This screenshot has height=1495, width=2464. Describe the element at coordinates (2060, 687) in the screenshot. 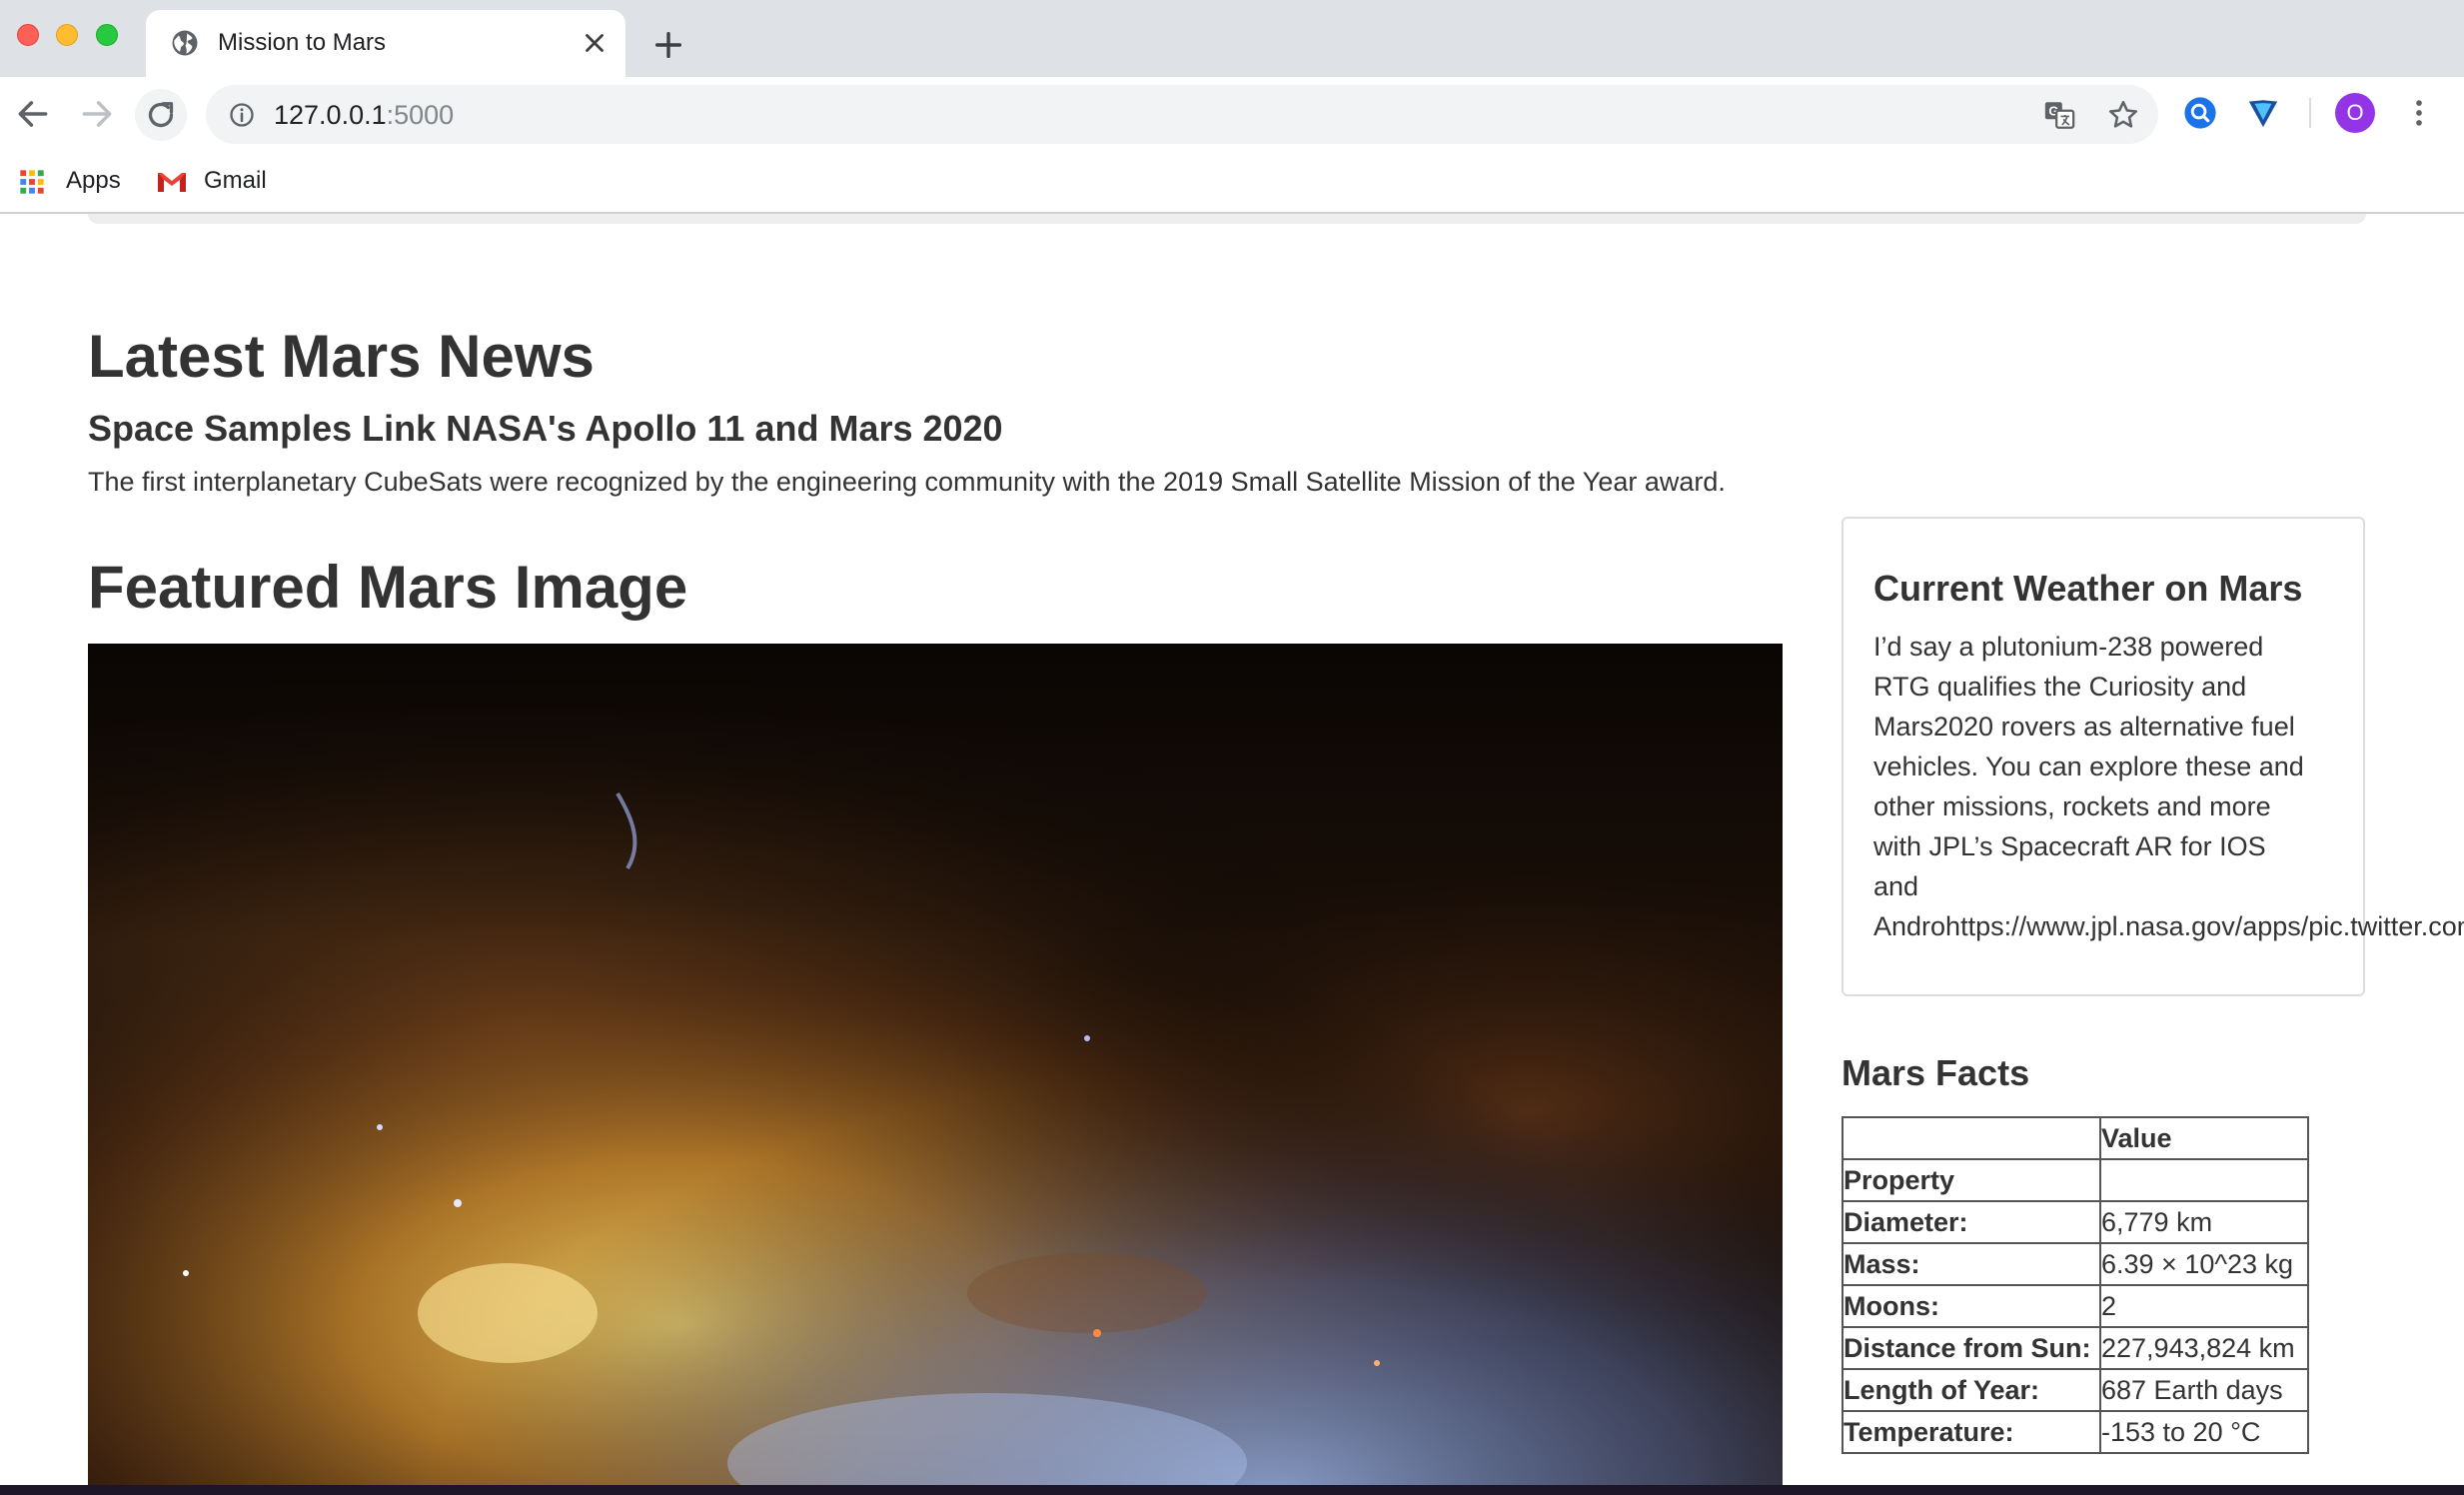

I see `weather-line: RTG qualifies the Curiosity and` at that location.